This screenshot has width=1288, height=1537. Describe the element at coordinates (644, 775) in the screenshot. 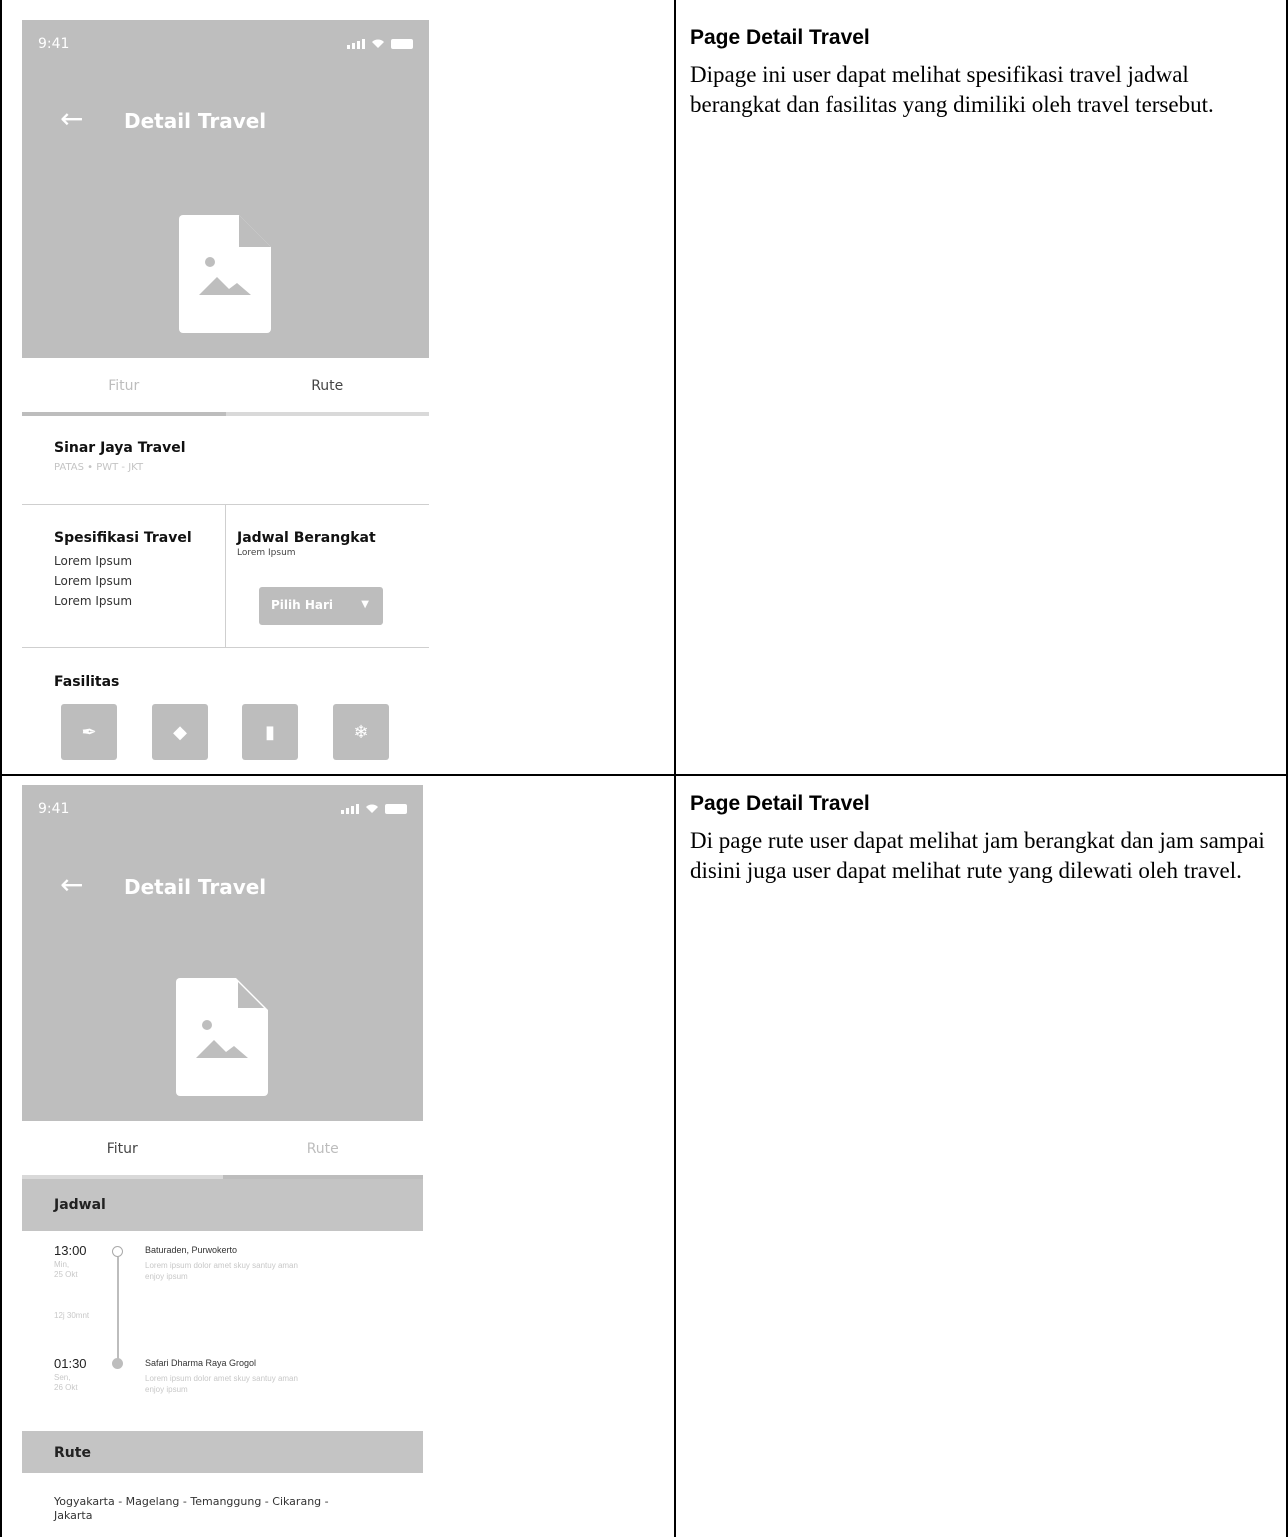

I see `table-row-divider` at that location.